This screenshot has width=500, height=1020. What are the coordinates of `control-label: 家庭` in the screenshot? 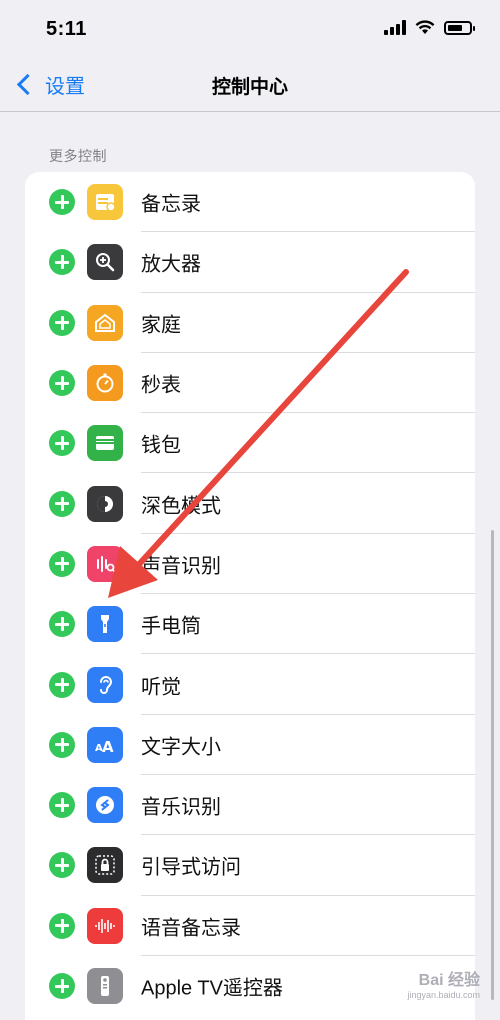 It's located at (161, 325).